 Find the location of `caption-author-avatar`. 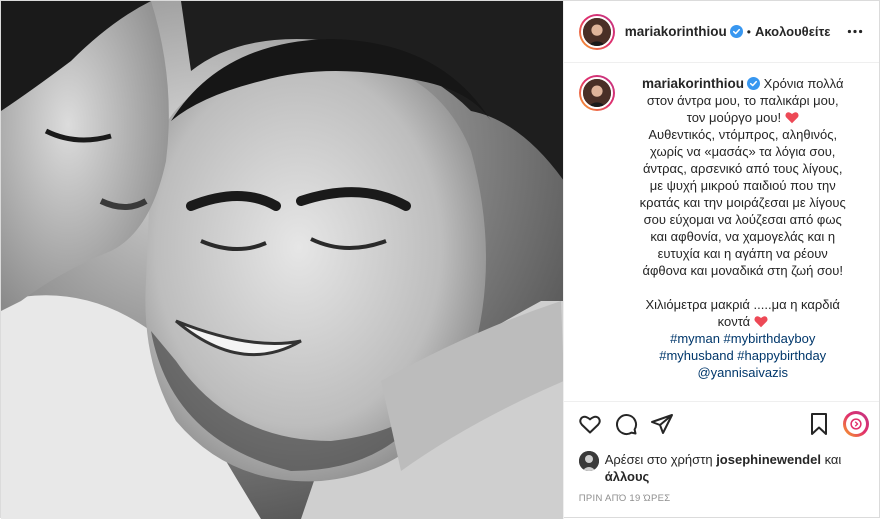

caption-author-avatar is located at coordinates (596, 93).